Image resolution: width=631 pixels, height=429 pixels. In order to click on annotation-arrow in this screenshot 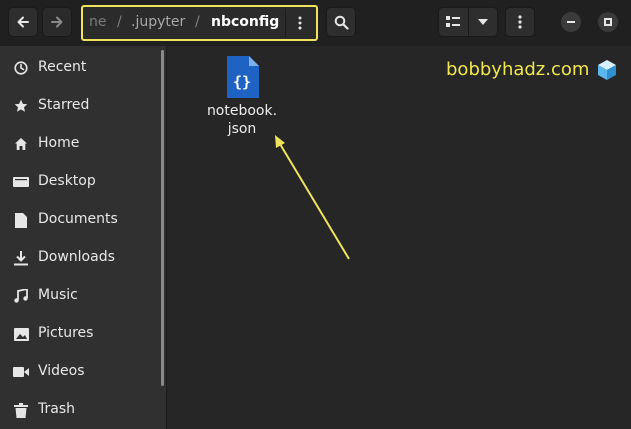, I will do `click(312, 197)`.